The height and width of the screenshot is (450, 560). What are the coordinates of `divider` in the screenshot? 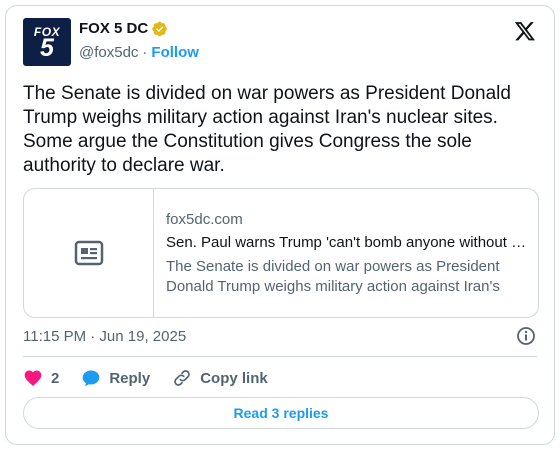 It's located at (280, 356).